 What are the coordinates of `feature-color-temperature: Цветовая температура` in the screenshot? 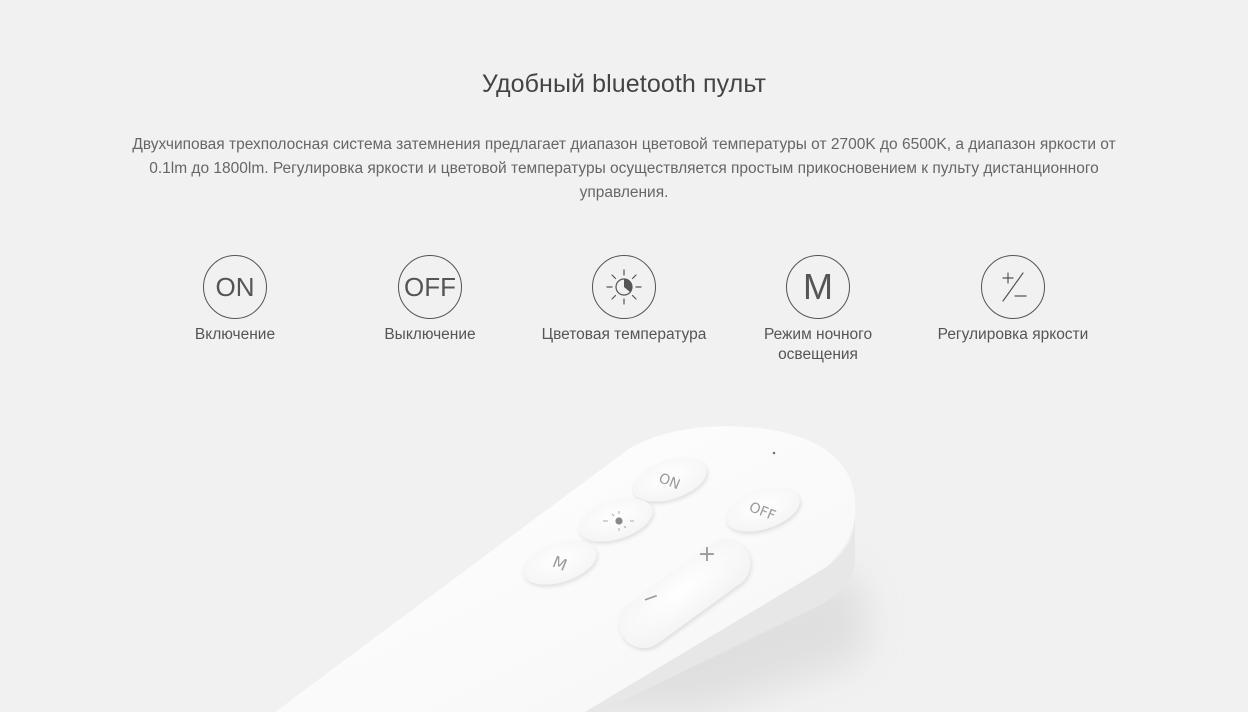 It's located at (624, 300).